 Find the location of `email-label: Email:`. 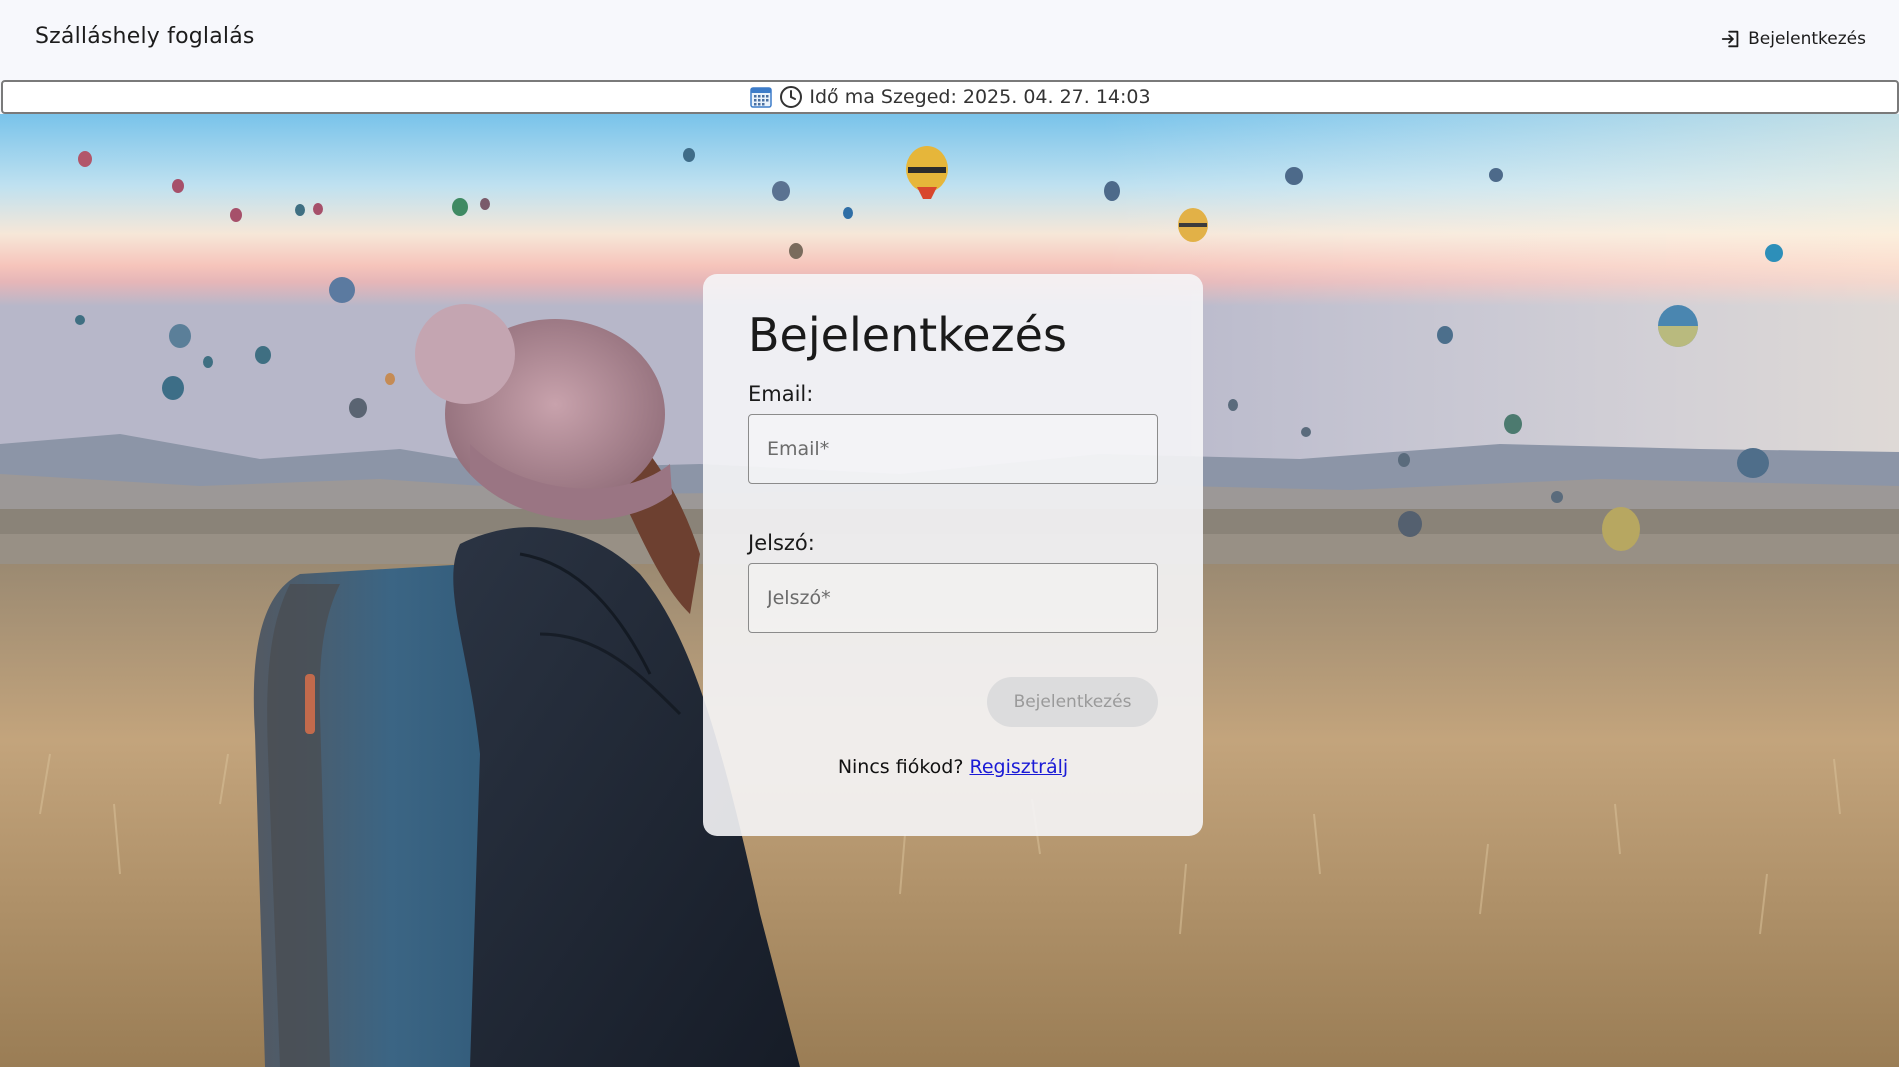

email-label: Email: is located at coordinates (781, 394).